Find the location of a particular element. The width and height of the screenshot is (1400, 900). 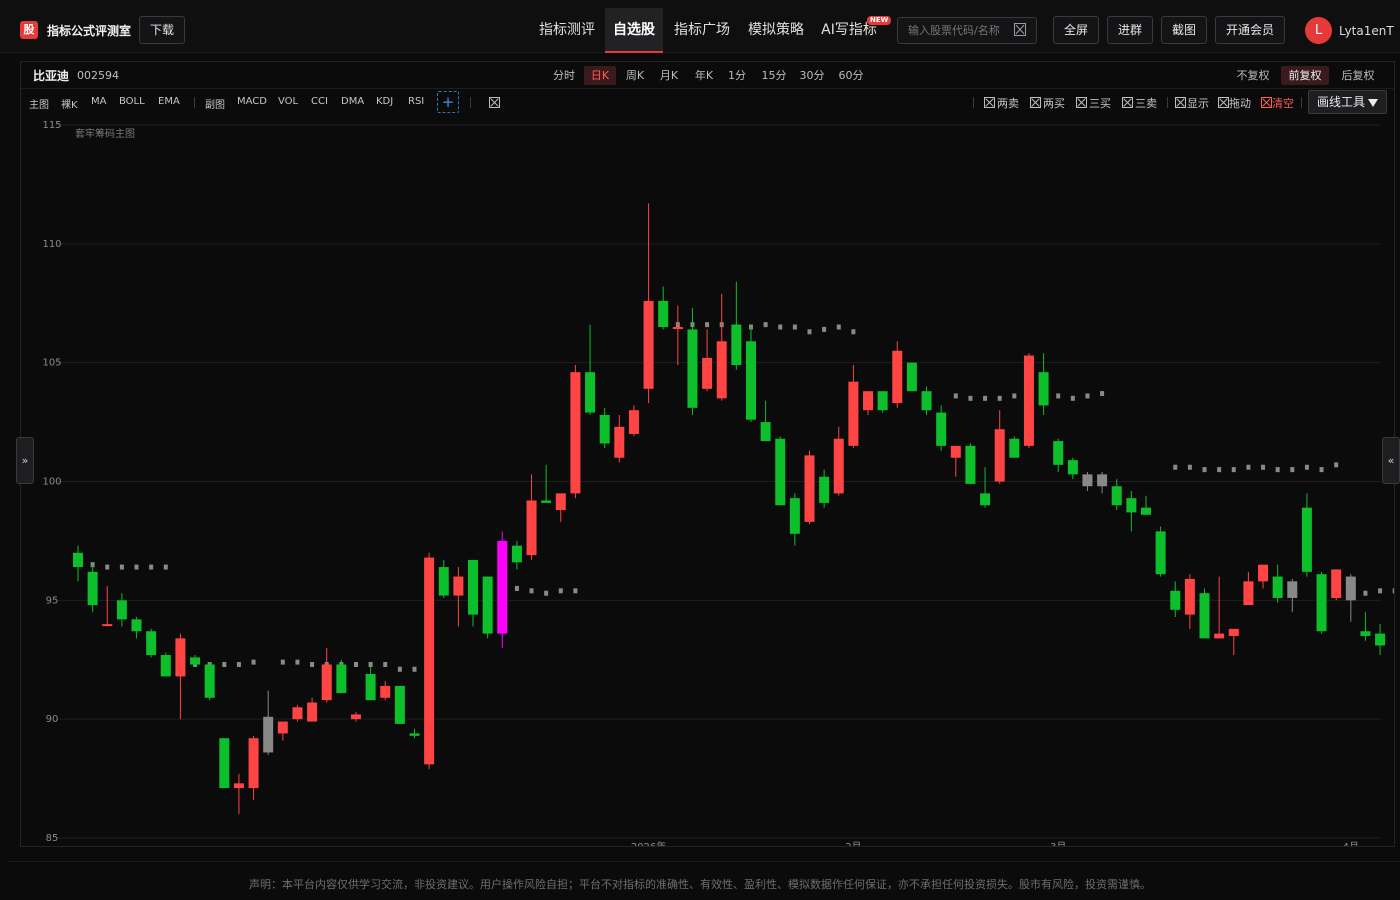

indicator-main: 主图 is located at coordinates (39, 103).